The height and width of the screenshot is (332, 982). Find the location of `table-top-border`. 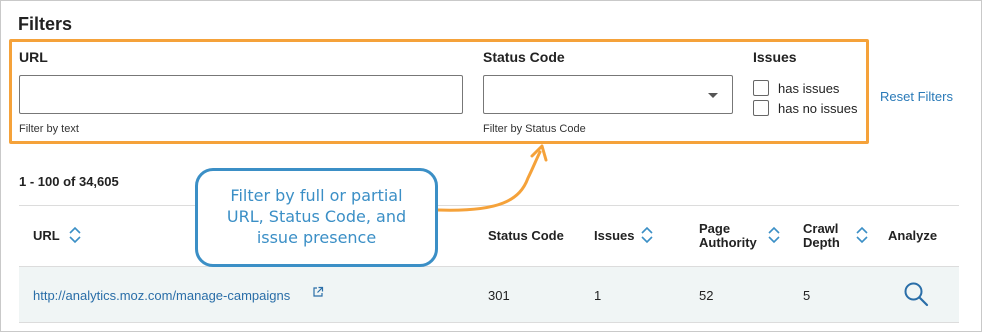

table-top-border is located at coordinates (489, 205).